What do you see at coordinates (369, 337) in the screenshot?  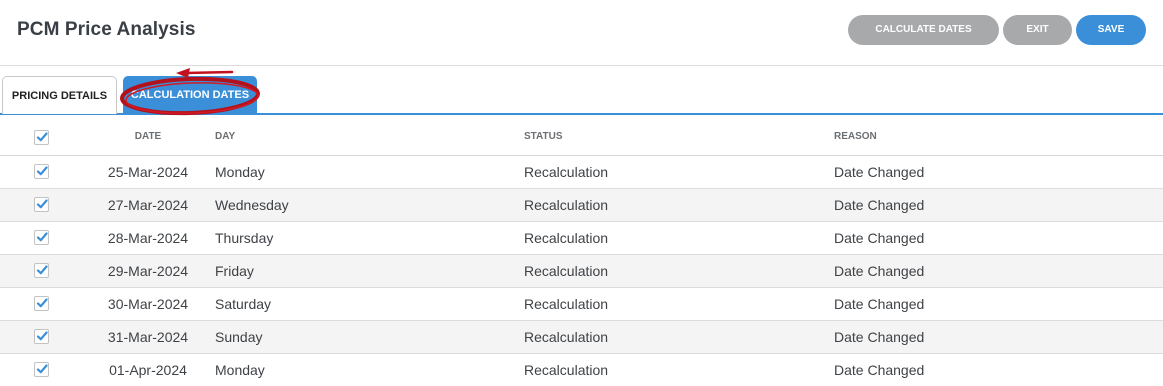 I see `day-cell: Sunday` at bounding box center [369, 337].